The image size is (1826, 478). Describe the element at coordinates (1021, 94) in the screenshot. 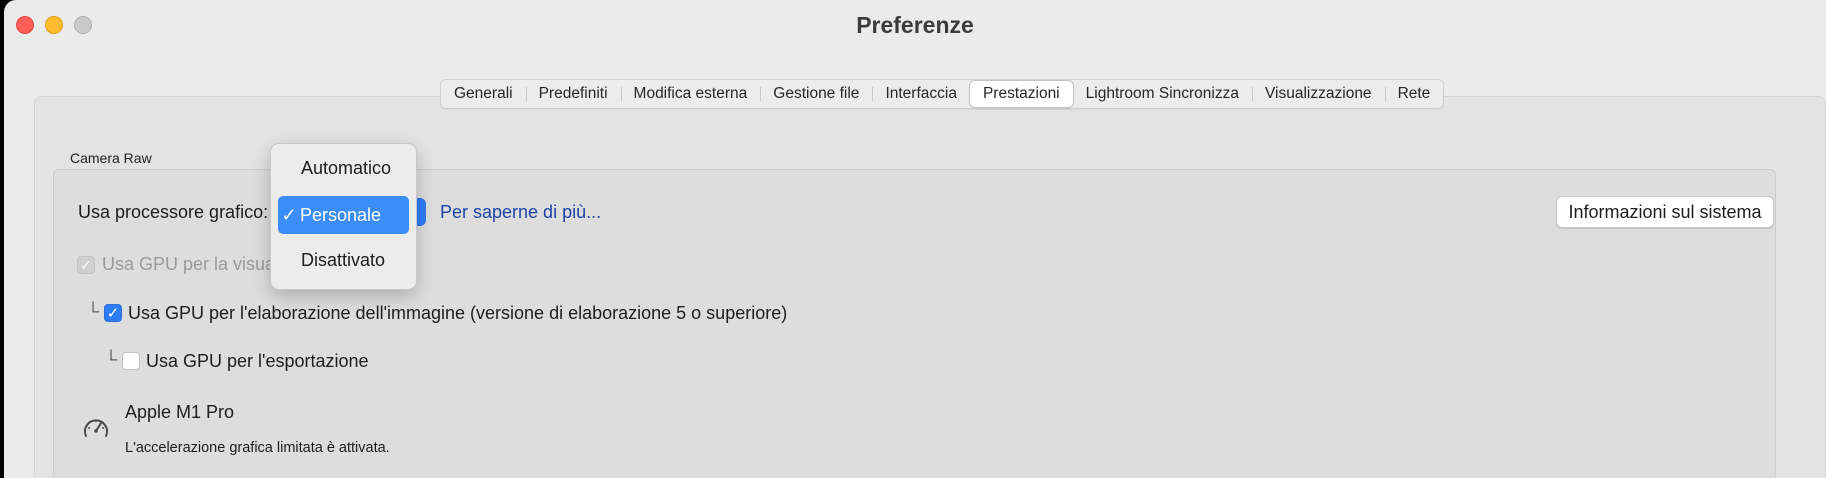

I see `tab-prestazioni: Prestazioni` at that location.